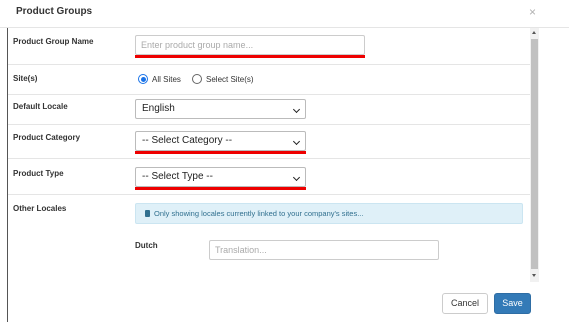 The width and height of the screenshot is (569, 335). Describe the element at coordinates (269, 80) in the screenshot. I see `sites-row: Site(s) All Sites Select Site(s)` at that location.